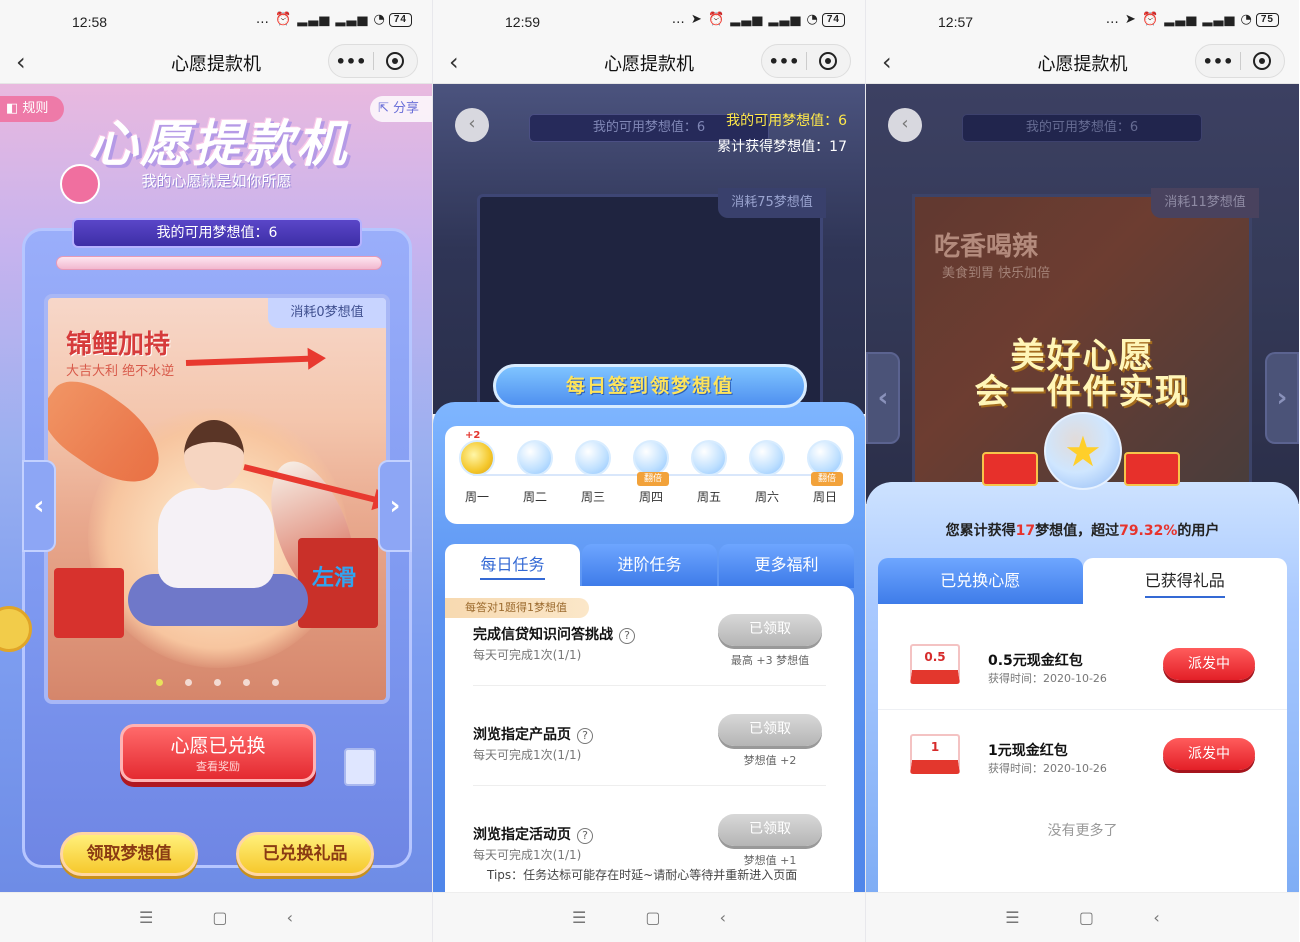 The image size is (1300, 942). I want to click on carousel-next-button: ›, so click(395, 506).